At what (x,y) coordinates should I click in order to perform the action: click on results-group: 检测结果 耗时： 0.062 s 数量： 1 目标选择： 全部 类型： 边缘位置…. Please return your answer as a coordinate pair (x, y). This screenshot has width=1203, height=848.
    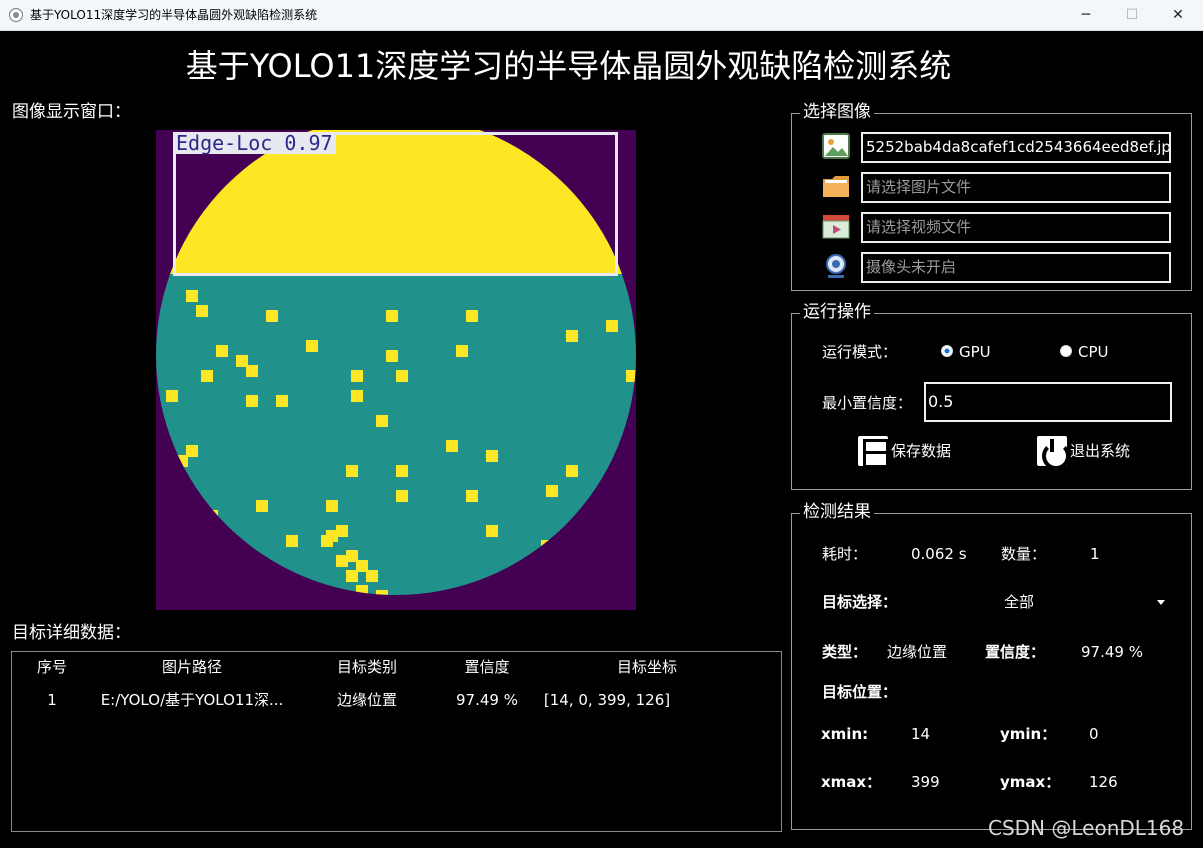
    Looking at the image, I should click on (991, 665).